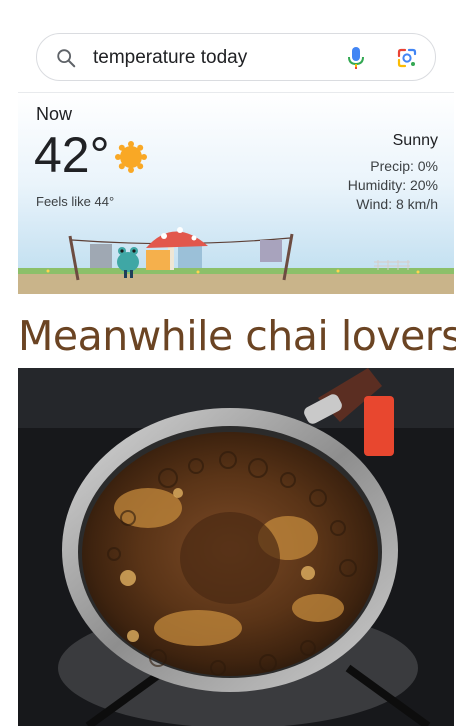 This screenshot has width=456, height=726. I want to click on lens-icon, so click(407, 58).